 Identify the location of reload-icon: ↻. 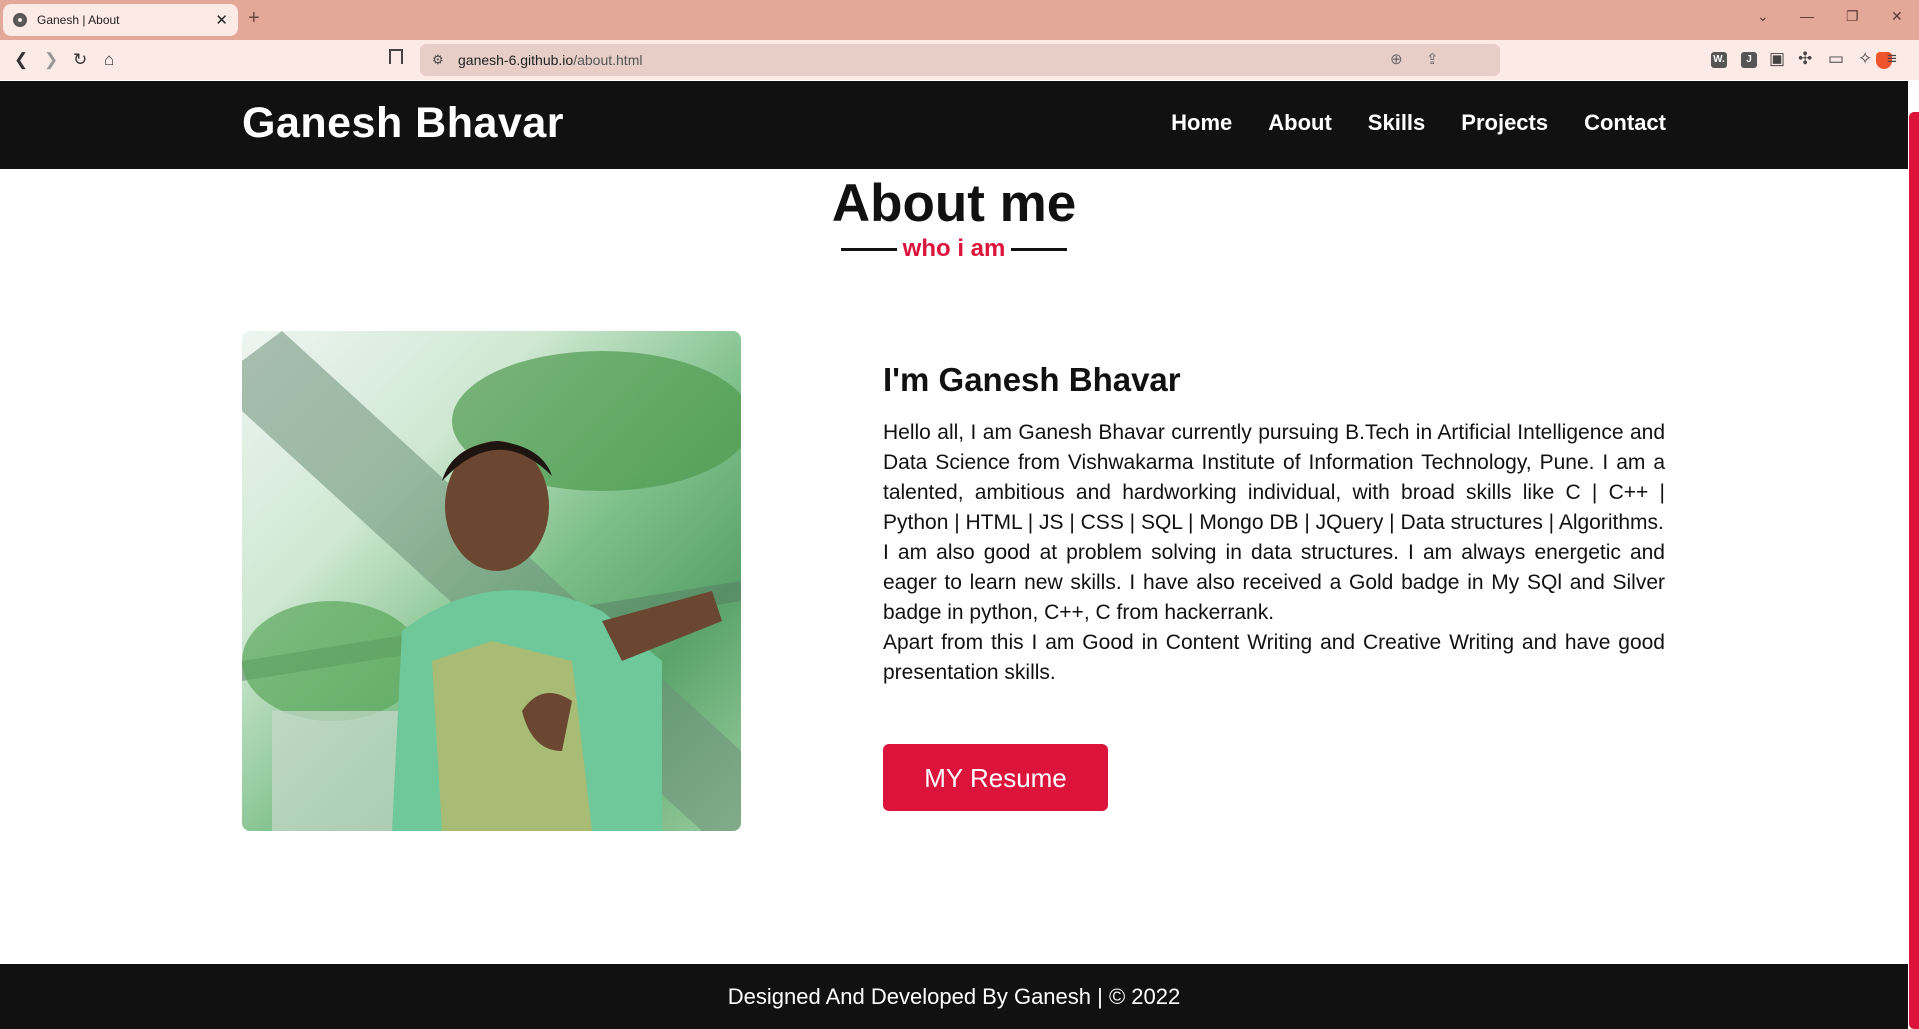
(80, 60).